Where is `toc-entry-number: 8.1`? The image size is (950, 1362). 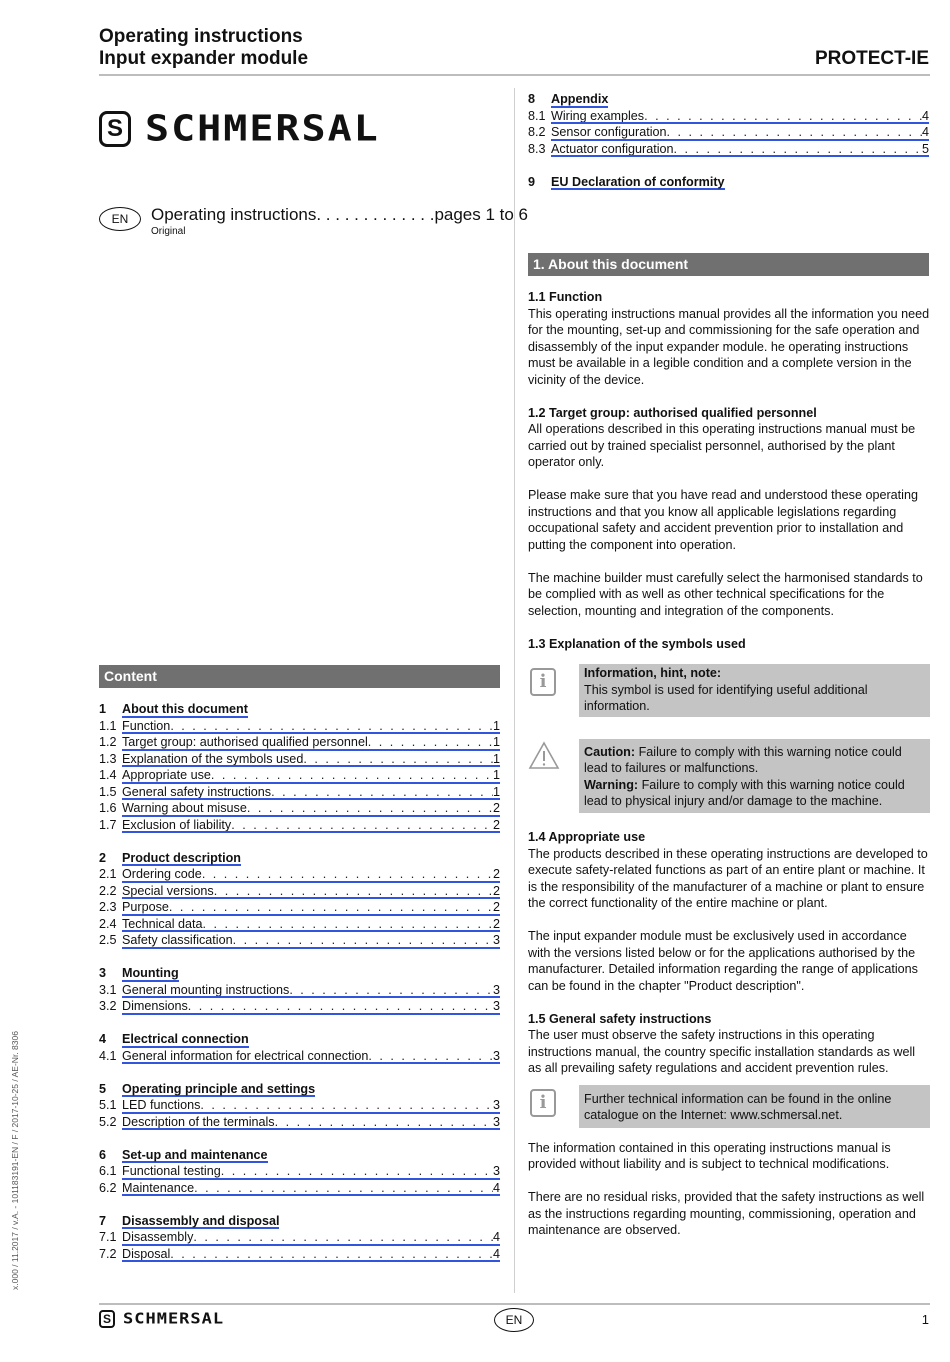
toc-entry-number: 8.1 is located at coordinates (537, 115).